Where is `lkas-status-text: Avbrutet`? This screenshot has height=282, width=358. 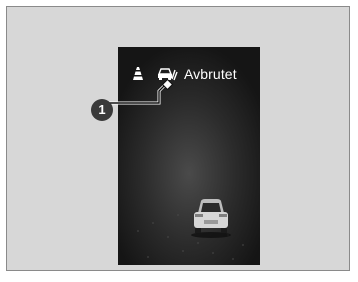 lkas-status-text: Avbrutet is located at coordinates (210, 74).